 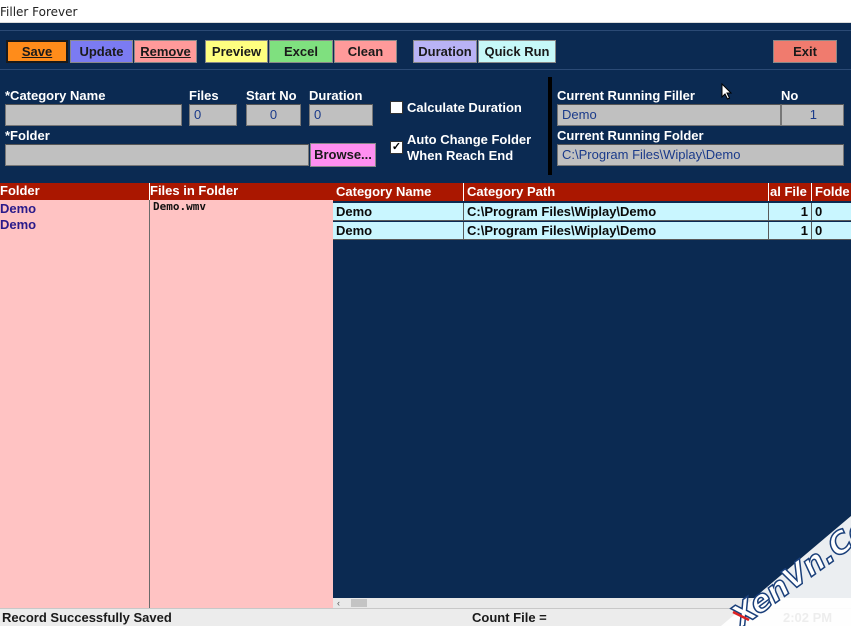 What do you see at coordinates (630, 135) in the screenshot?
I see `current-running-folder-label: Current Running Folder` at bounding box center [630, 135].